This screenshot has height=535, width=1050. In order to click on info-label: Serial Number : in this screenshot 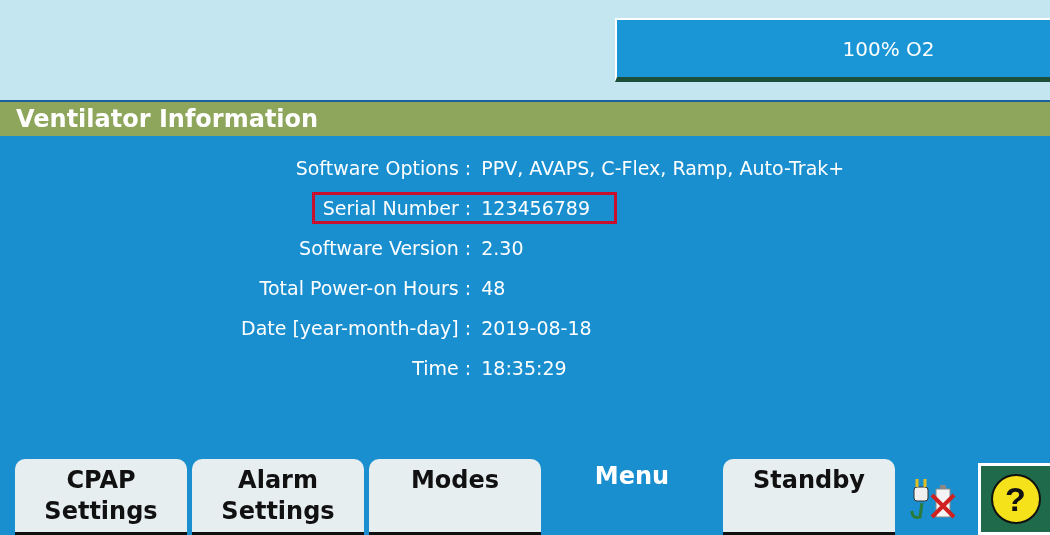, I will do `click(396, 208)`.